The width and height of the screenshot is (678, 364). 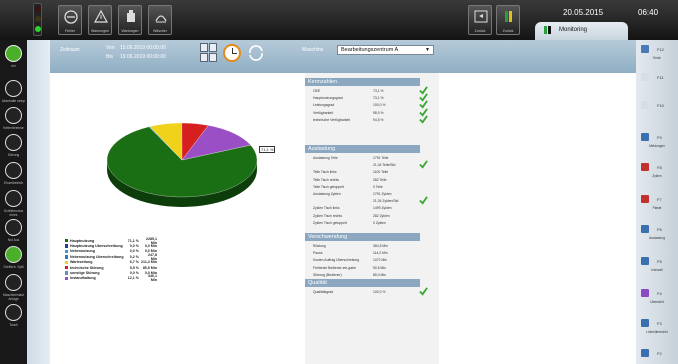 What do you see at coordinates (13, 227) in the screenshot?
I see `emergency-icon` at bounding box center [13, 227].